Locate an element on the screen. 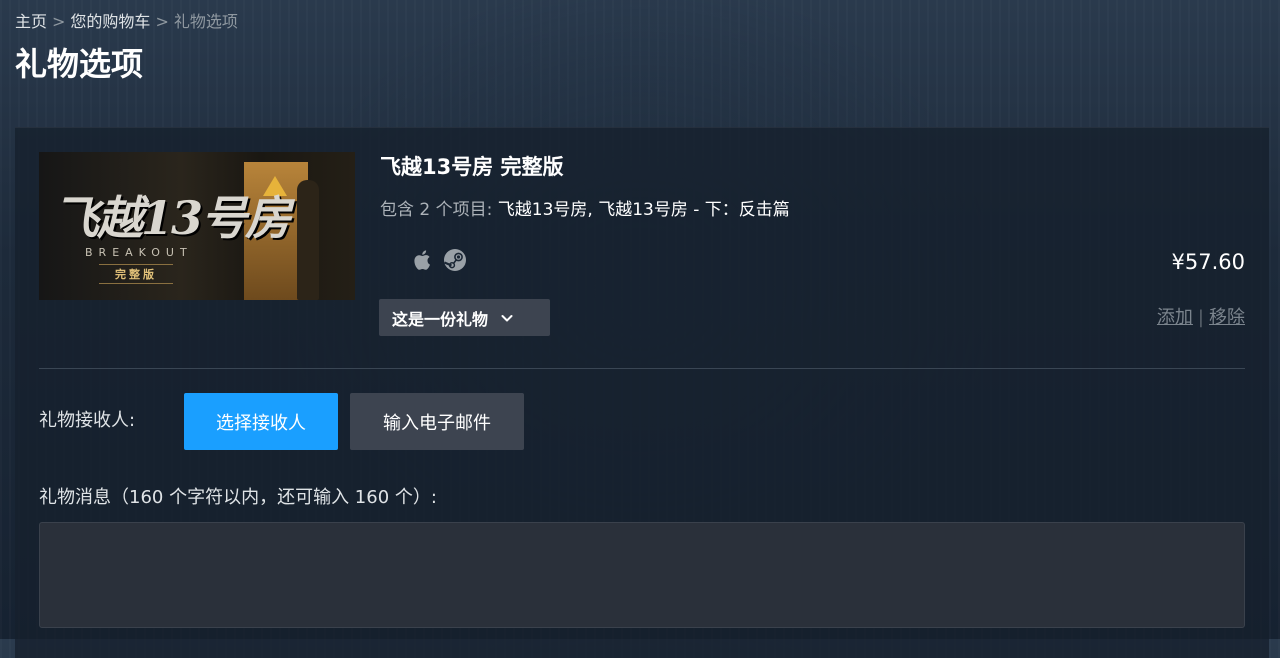 This screenshot has height=658, width=1280. remove-link: 移除 is located at coordinates (1227, 317).